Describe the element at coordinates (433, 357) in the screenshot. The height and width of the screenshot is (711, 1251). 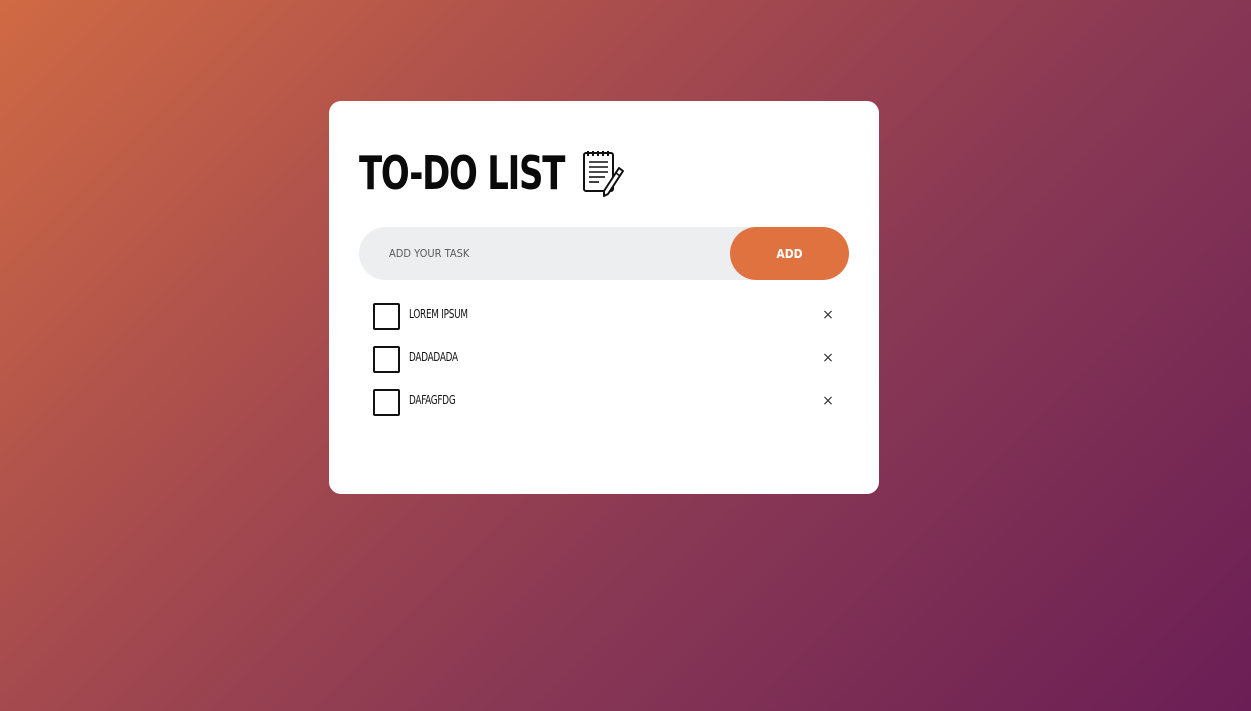
I see `task-label: DADADADA` at that location.